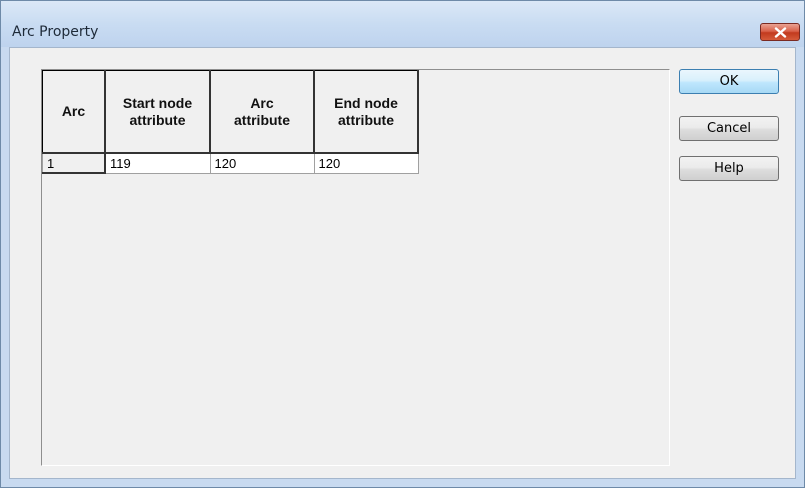 The image size is (805, 488). I want to click on close-icon, so click(780, 32).